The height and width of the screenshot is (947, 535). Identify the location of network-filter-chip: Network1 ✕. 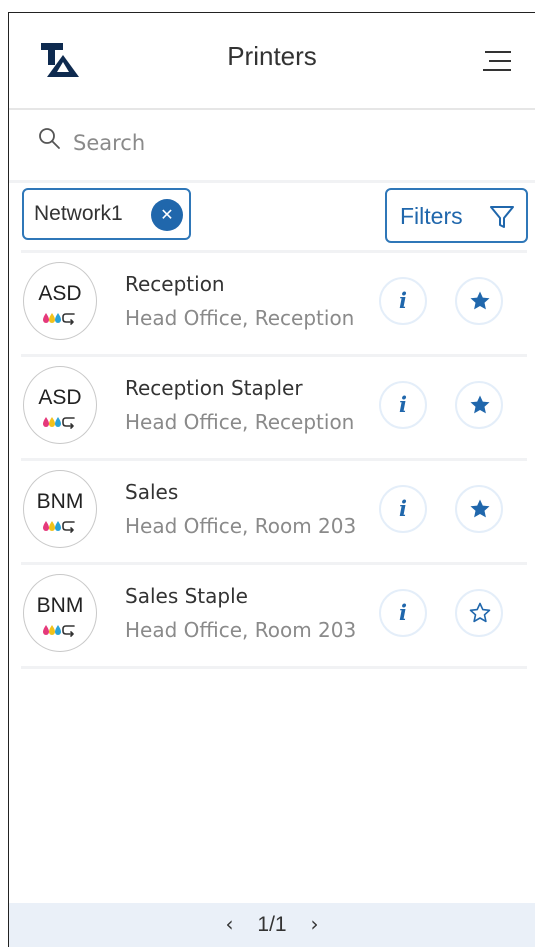
(106, 214).